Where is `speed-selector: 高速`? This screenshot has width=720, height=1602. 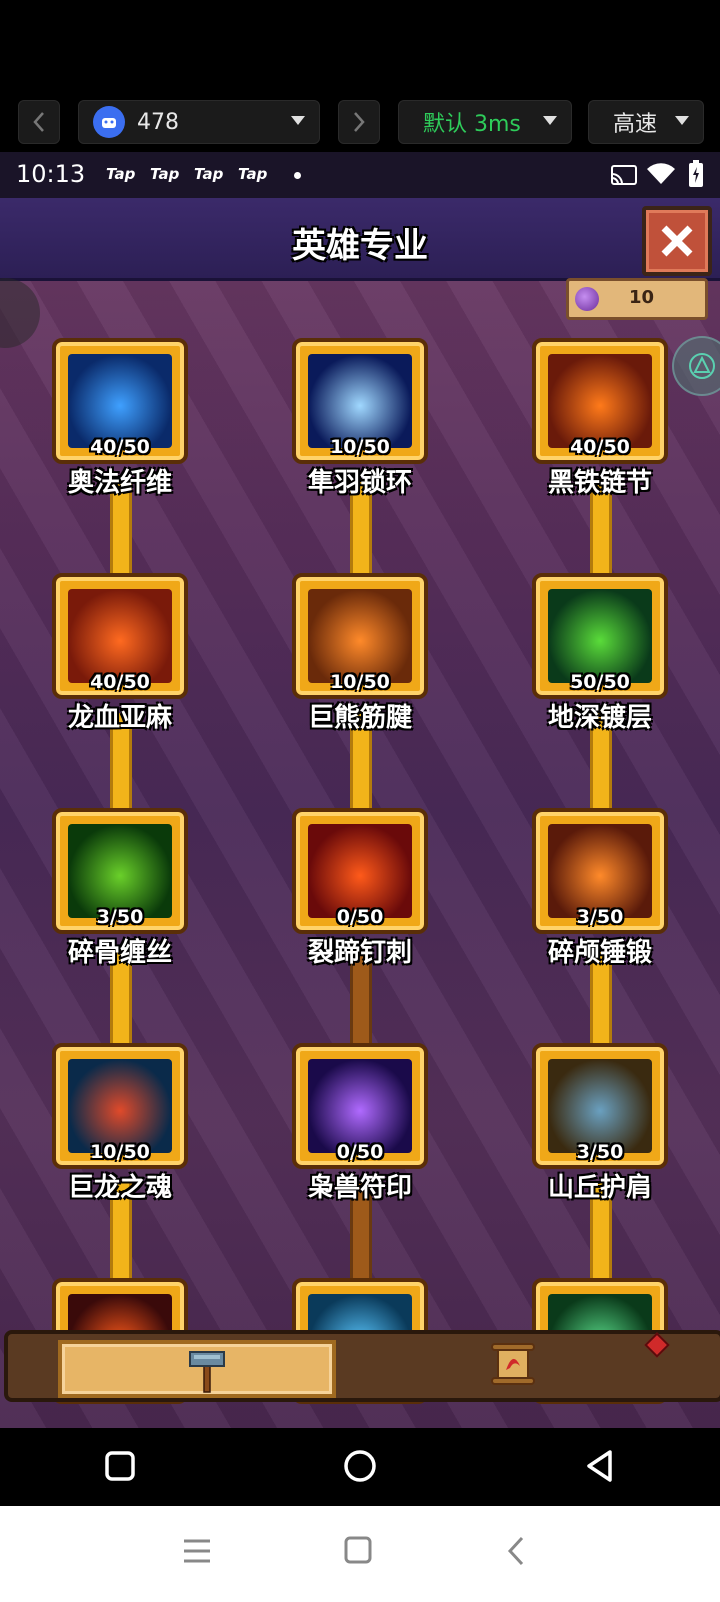 speed-selector: 高速 is located at coordinates (646, 122).